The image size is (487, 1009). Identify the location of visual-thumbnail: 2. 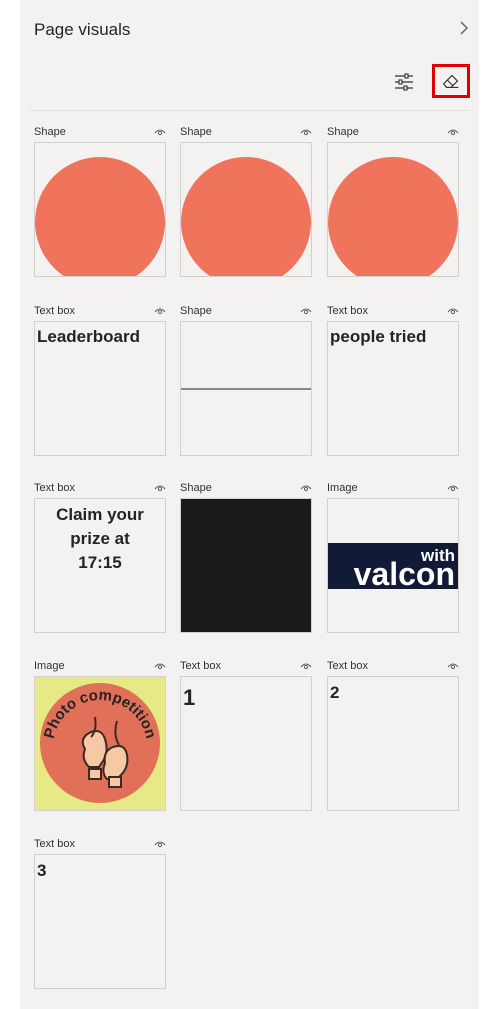
(393, 743).